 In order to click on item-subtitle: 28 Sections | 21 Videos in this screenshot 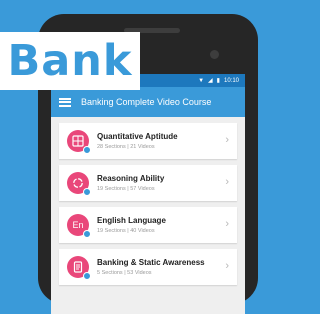, I will do `click(126, 147)`.